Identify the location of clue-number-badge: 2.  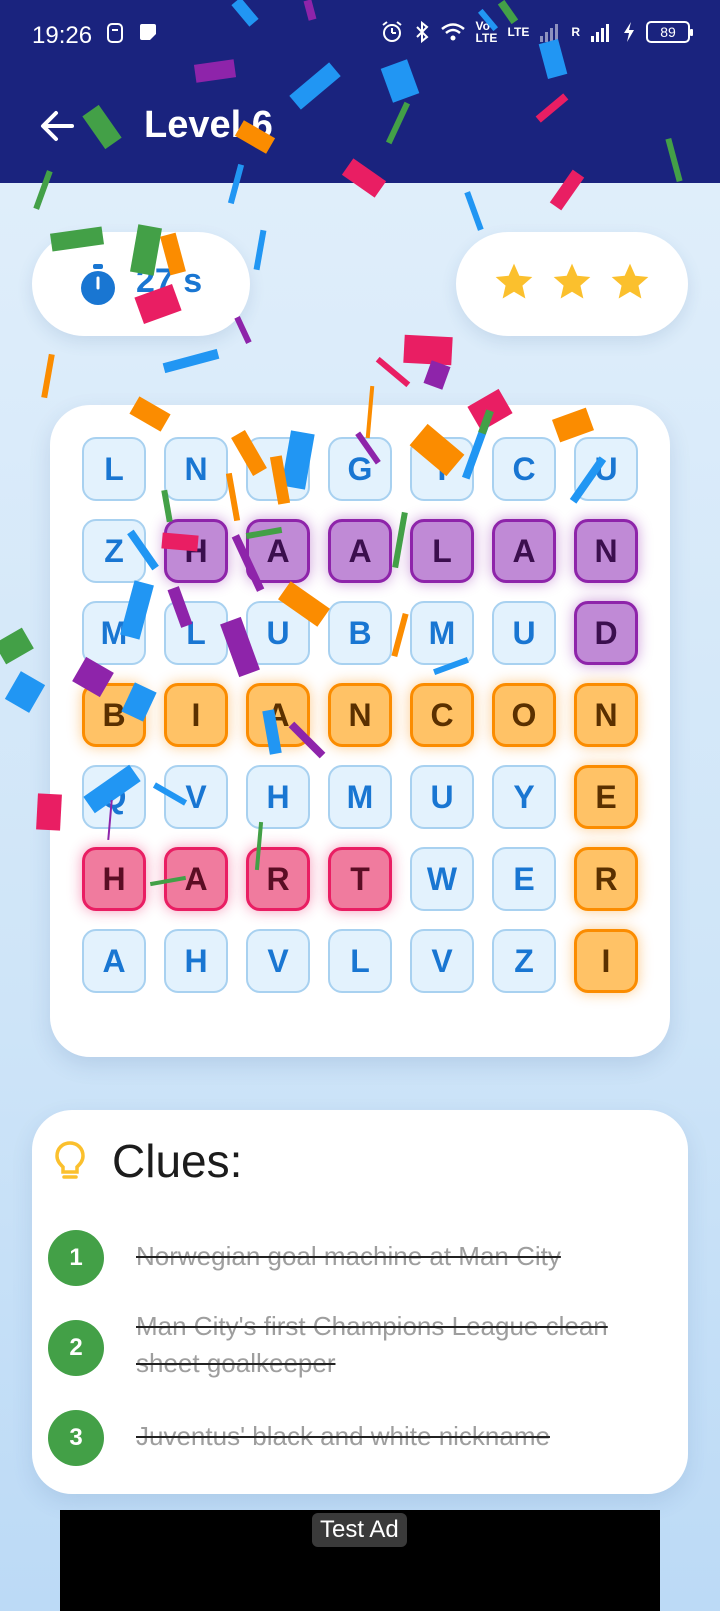
(76, 1348).